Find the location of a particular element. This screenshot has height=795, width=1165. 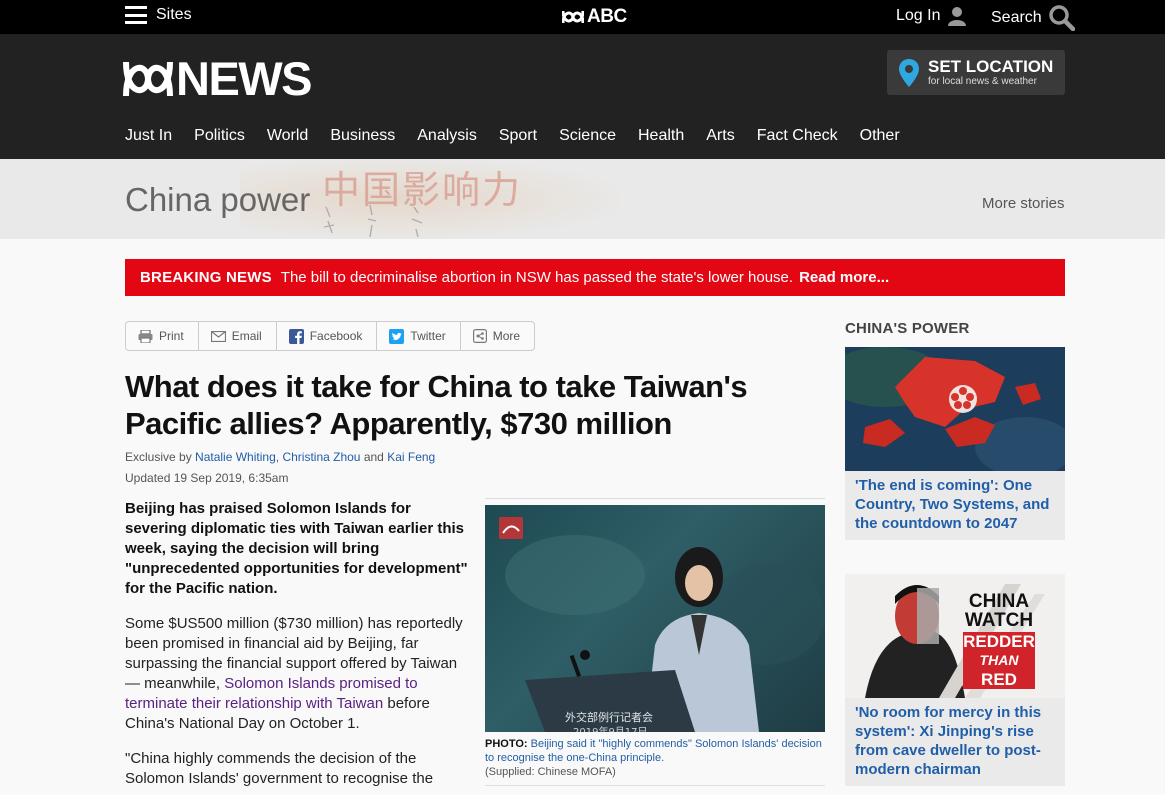

nav-fact-check: Fact Check is located at coordinates (797, 136).